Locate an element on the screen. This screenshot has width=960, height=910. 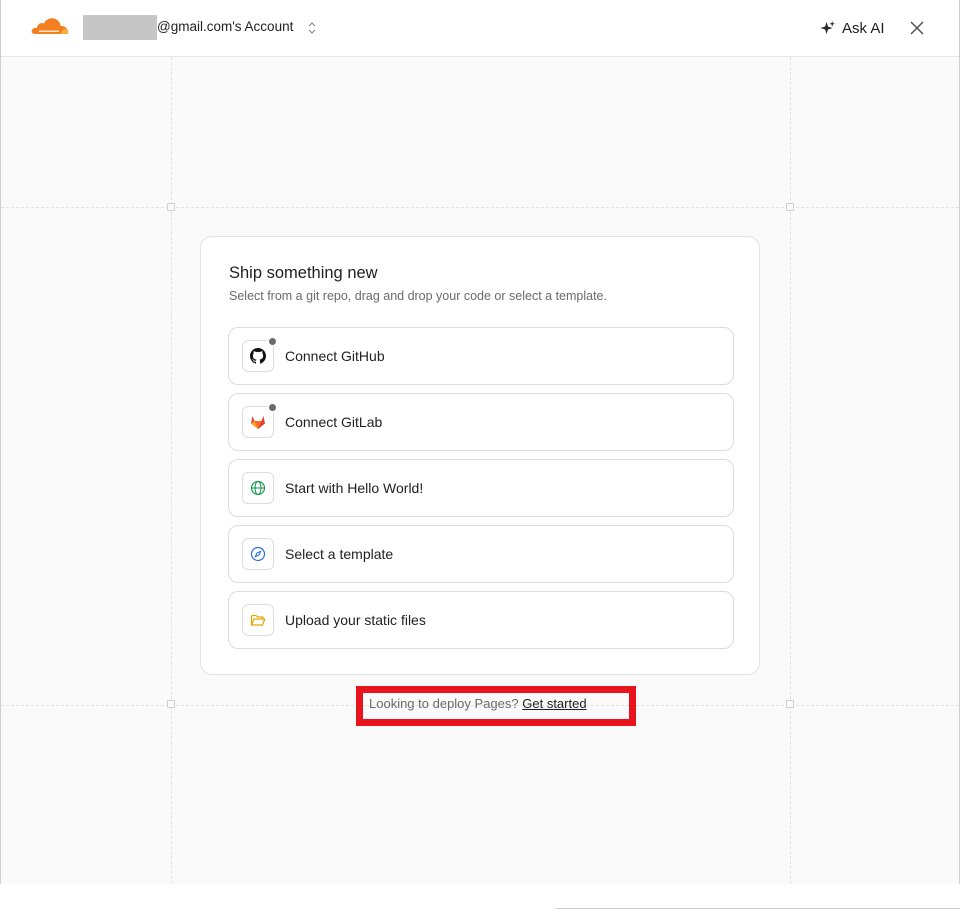
github-icon is located at coordinates (258, 356).